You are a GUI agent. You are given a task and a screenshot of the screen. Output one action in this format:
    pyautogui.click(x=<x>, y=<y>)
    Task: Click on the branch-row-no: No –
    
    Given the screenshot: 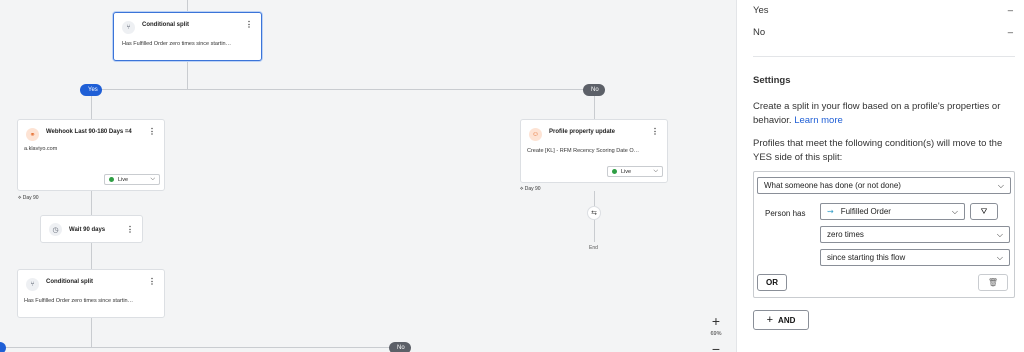 What is the action you would take?
    pyautogui.click(x=883, y=32)
    